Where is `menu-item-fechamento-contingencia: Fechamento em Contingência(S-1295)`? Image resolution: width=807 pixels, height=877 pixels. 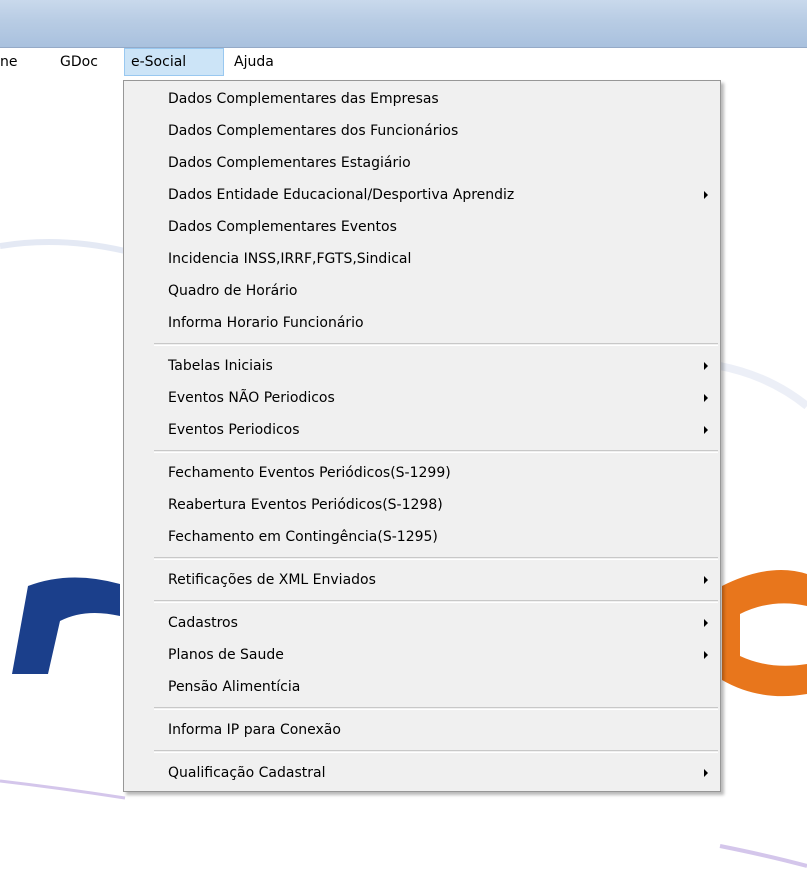 menu-item-fechamento-contingencia: Fechamento em Contingência(S-1295) is located at coordinates (422, 537).